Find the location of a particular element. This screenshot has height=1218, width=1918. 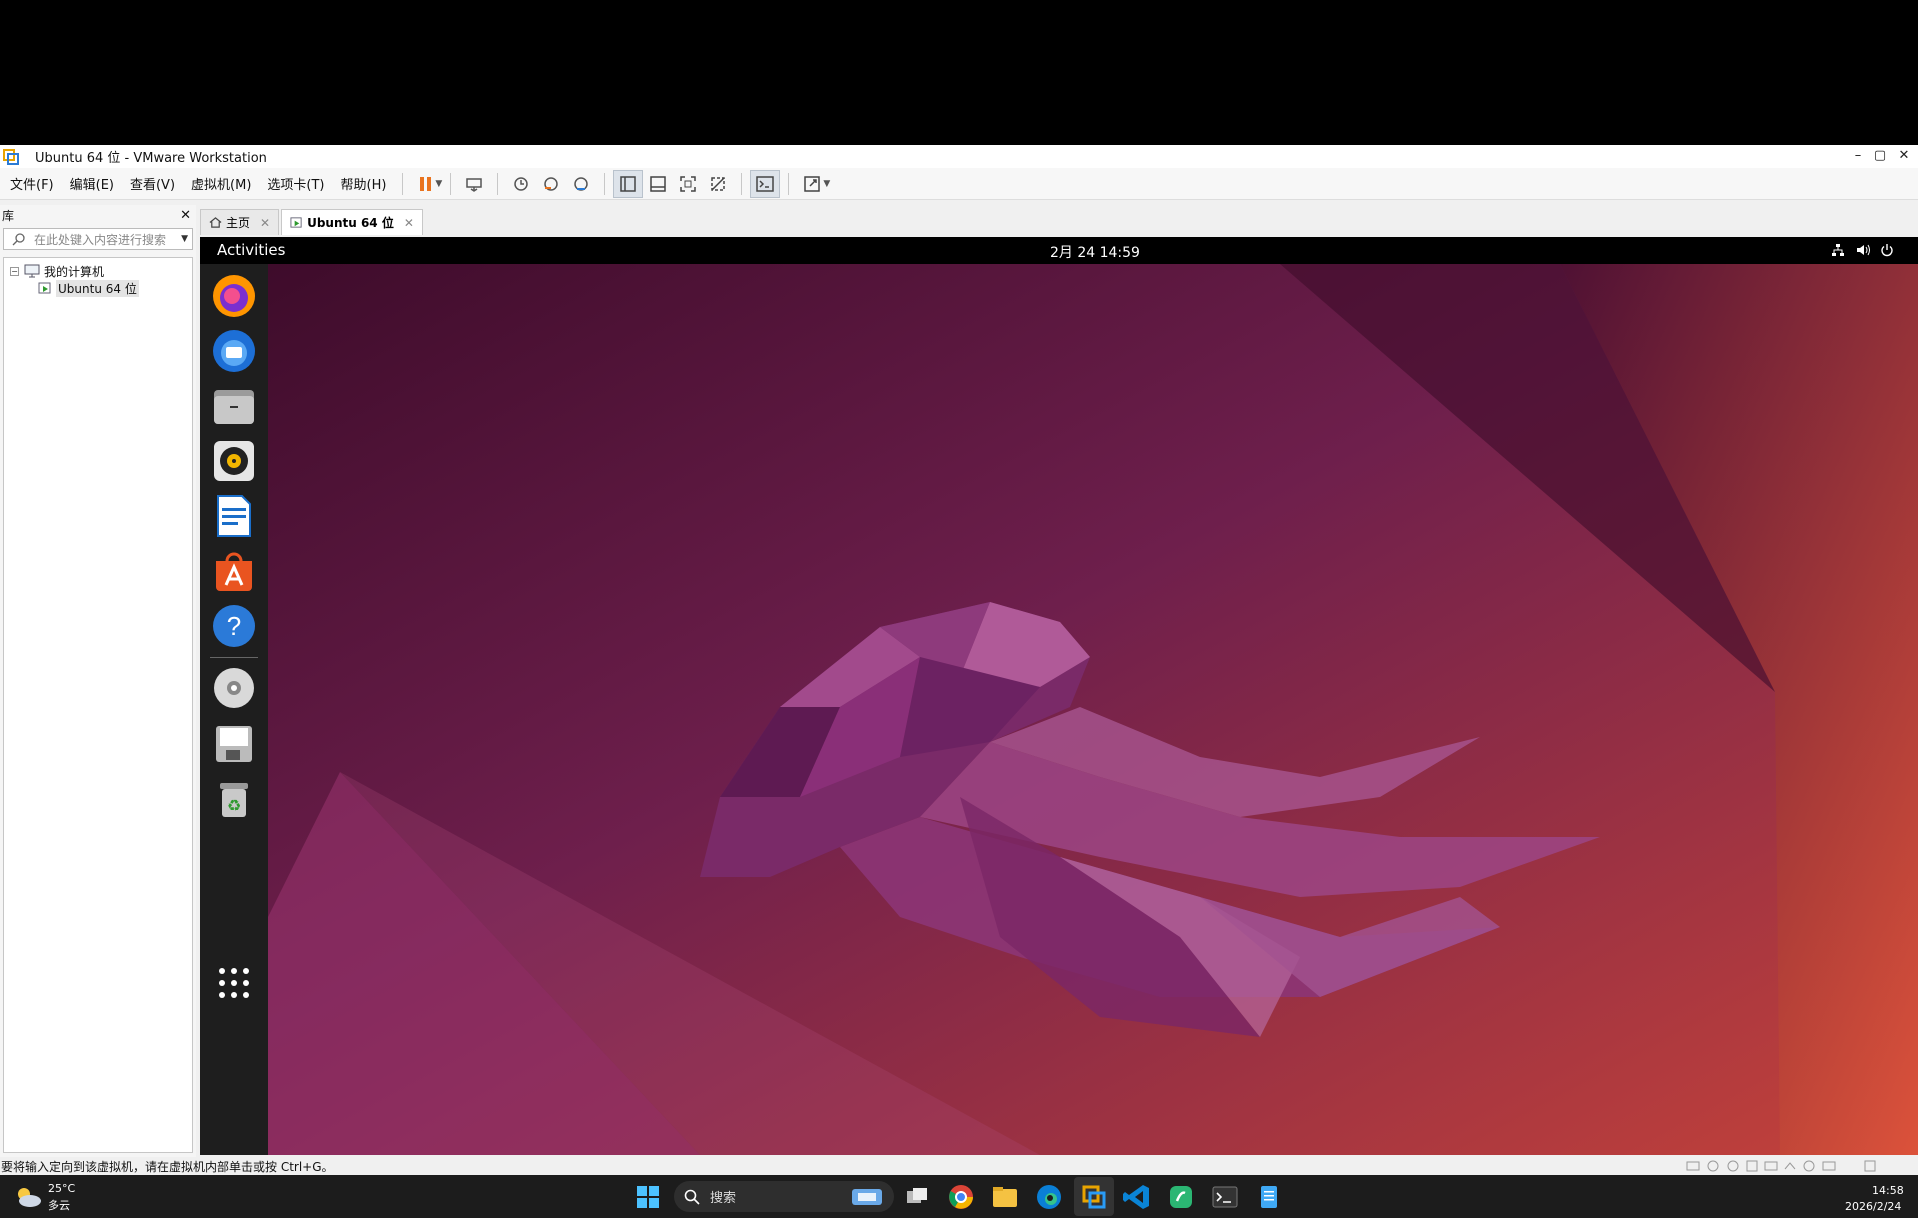

console-icon is located at coordinates (765, 183).